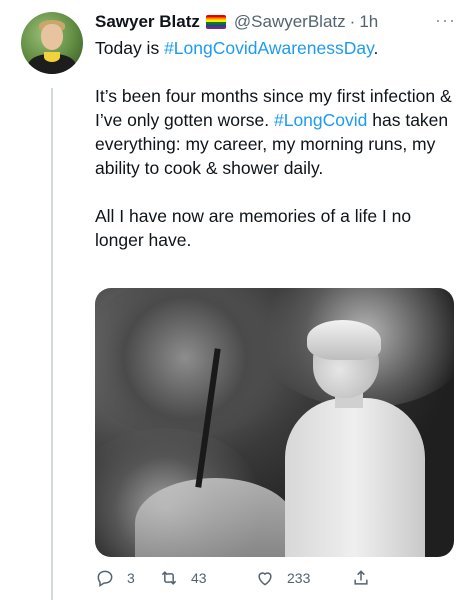  Describe the element at coordinates (131, 578) in the screenshot. I see `reply-count: 3` at that location.